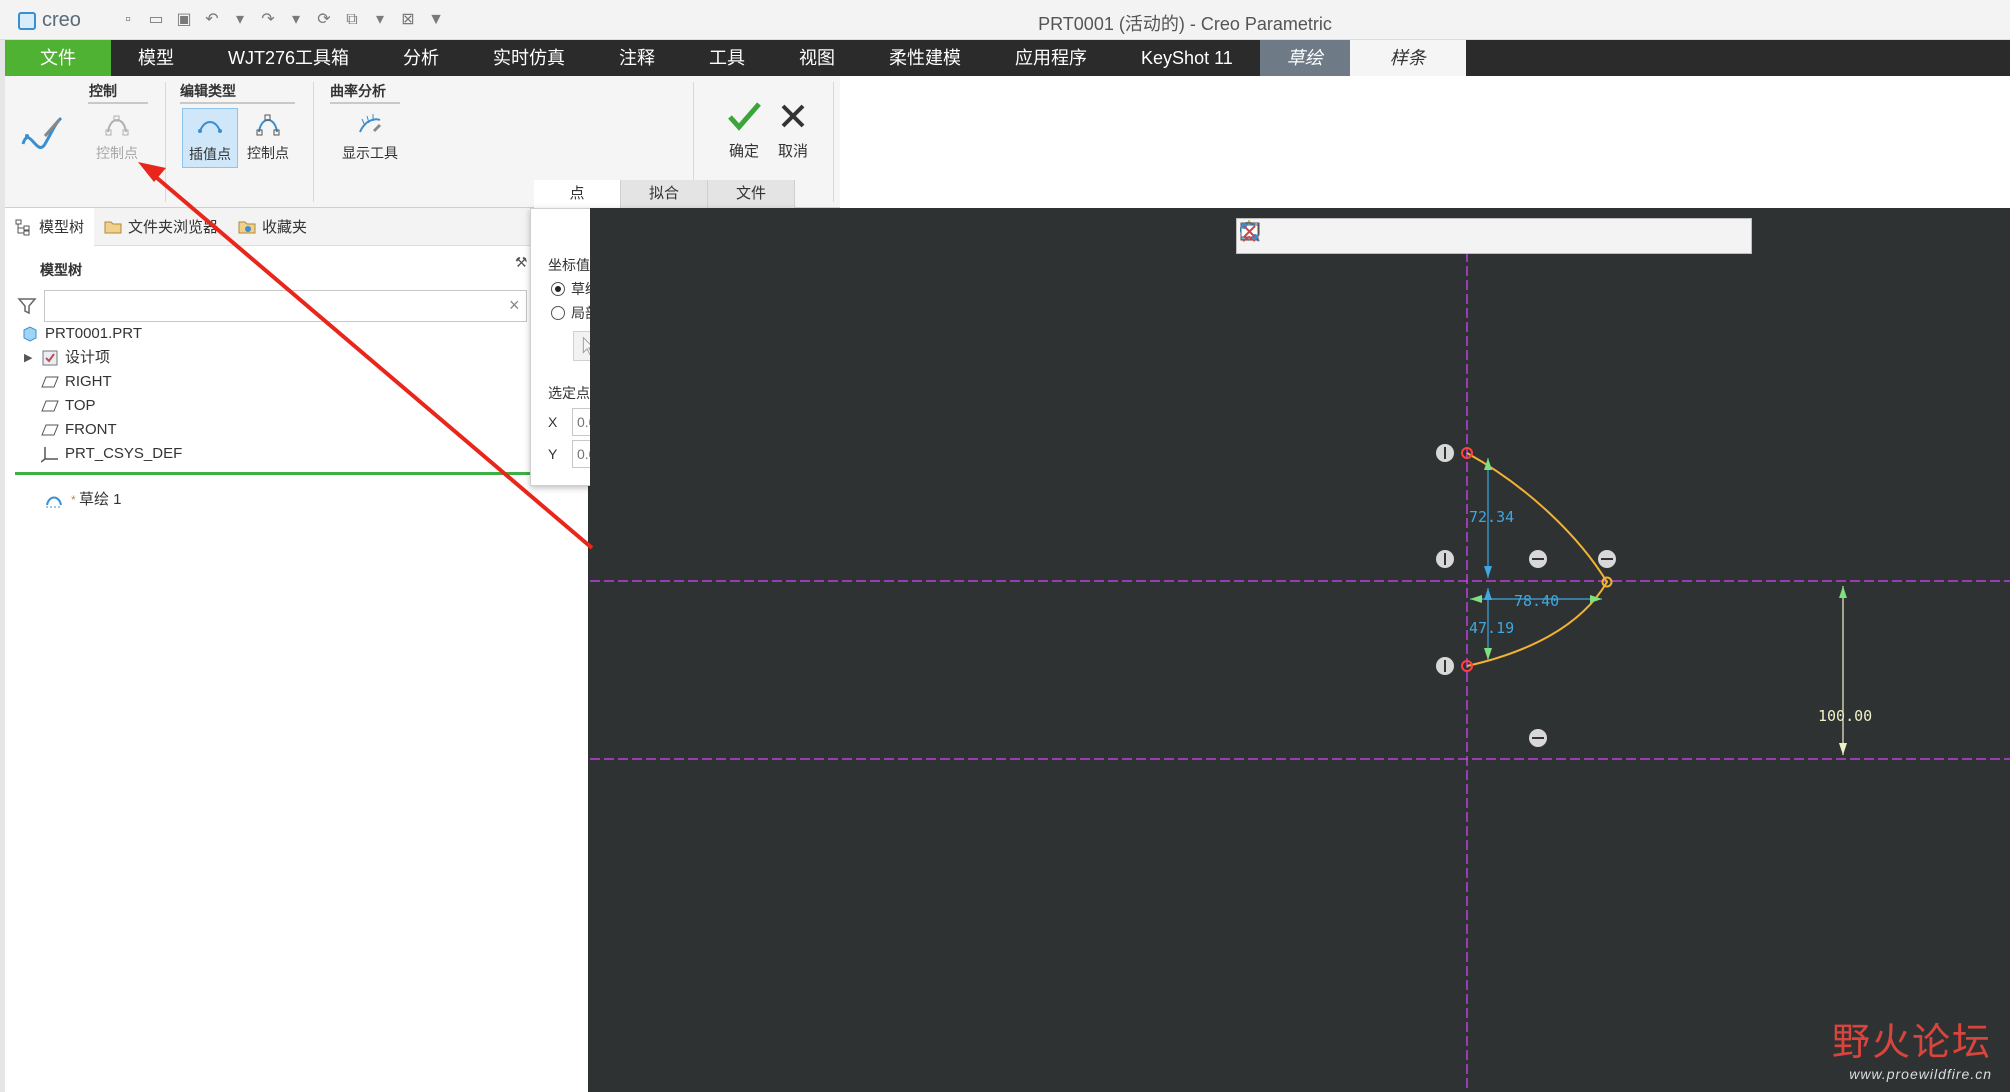  What do you see at coordinates (1425, 142) in the screenshot?
I see `ribbon-empty-area` at bounding box center [1425, 142].